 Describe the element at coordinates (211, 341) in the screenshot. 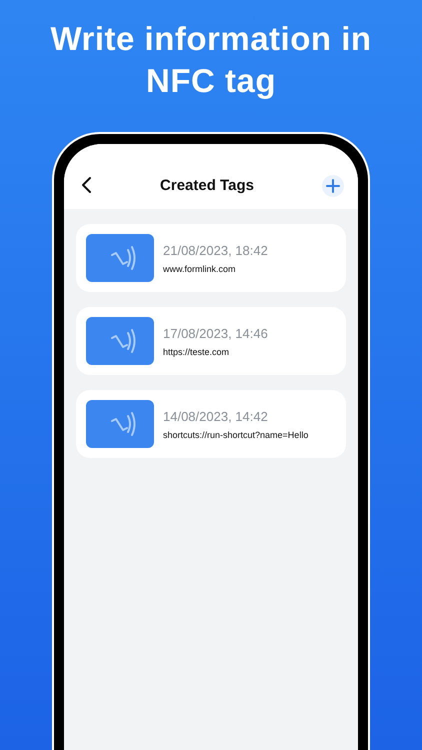

I see `tag-card: 17/08/2023, 14:46 https://teste.com` at that location.